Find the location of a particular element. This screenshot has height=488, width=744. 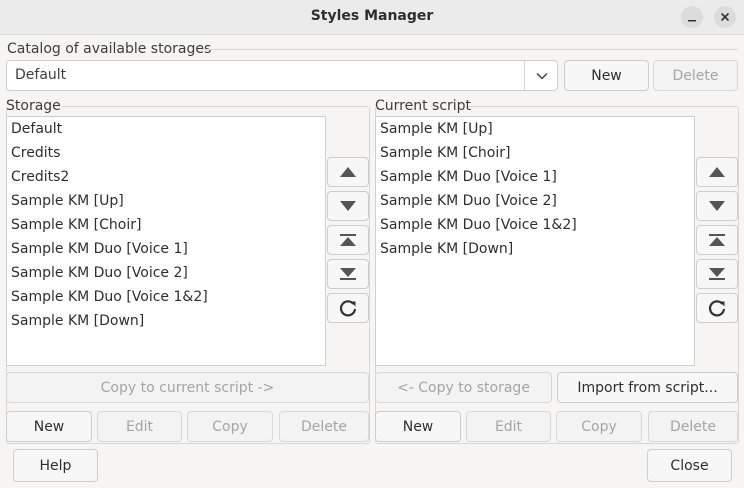

storage-move-up-button is located at coordinates (348, 172).